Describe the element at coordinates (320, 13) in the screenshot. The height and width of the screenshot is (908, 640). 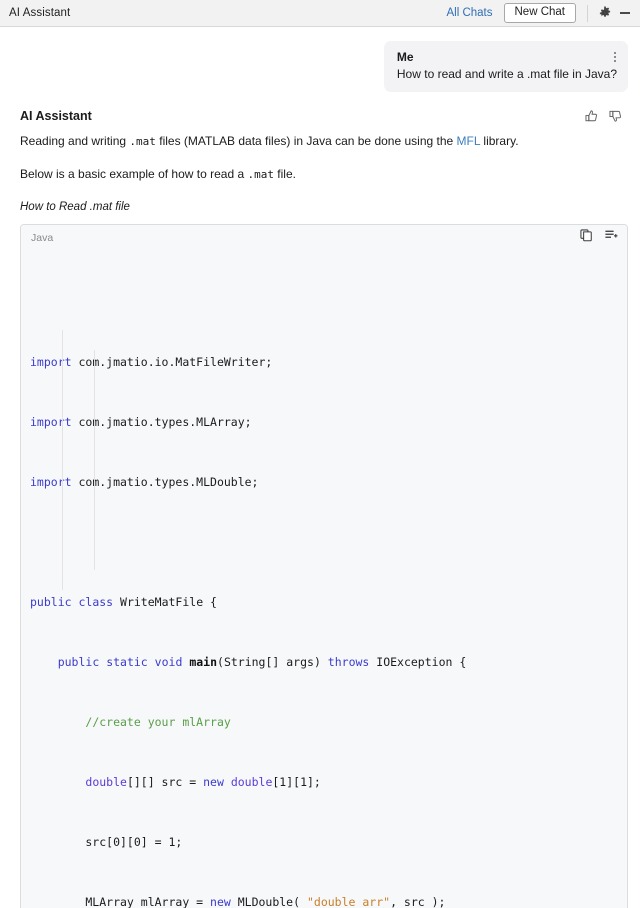
I see `titlebar: AI Assistant All Chats New Chat` at that location.